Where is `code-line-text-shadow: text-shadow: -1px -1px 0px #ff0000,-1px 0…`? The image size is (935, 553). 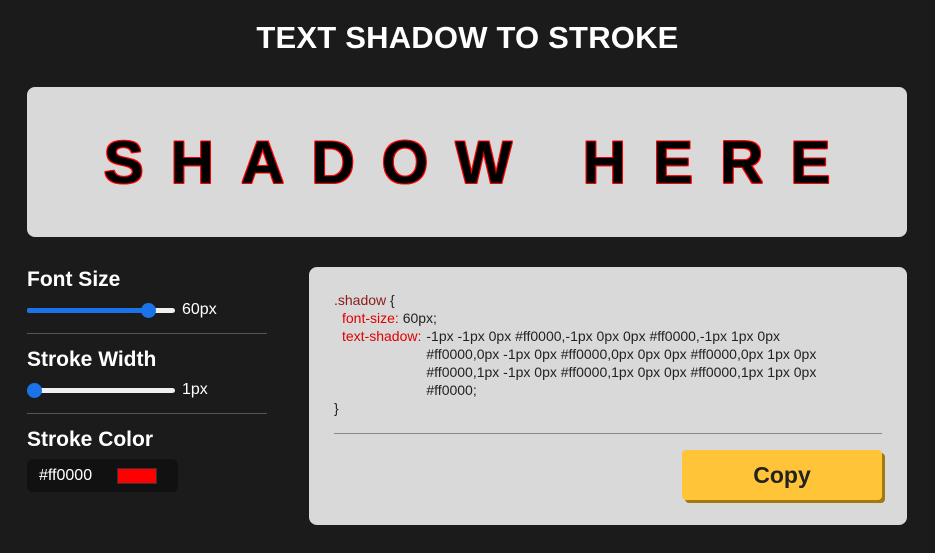
code-line-text-shadow: text-shadow: -1px -1px 0px #ff0000,-1px 0… is located at coordinates (599, 363).